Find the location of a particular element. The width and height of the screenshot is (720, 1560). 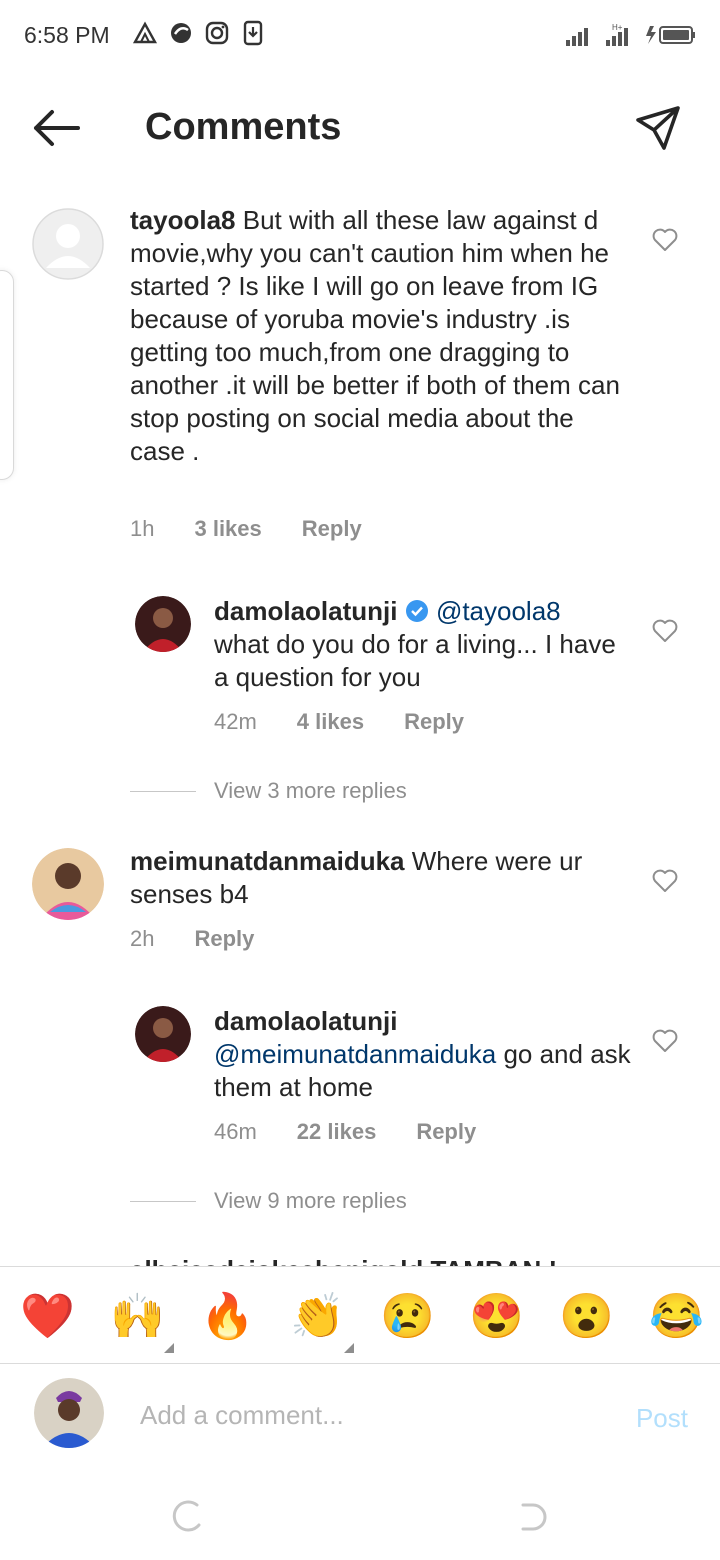

comment-input-bar: Post is located at coordinates (360, 1420).